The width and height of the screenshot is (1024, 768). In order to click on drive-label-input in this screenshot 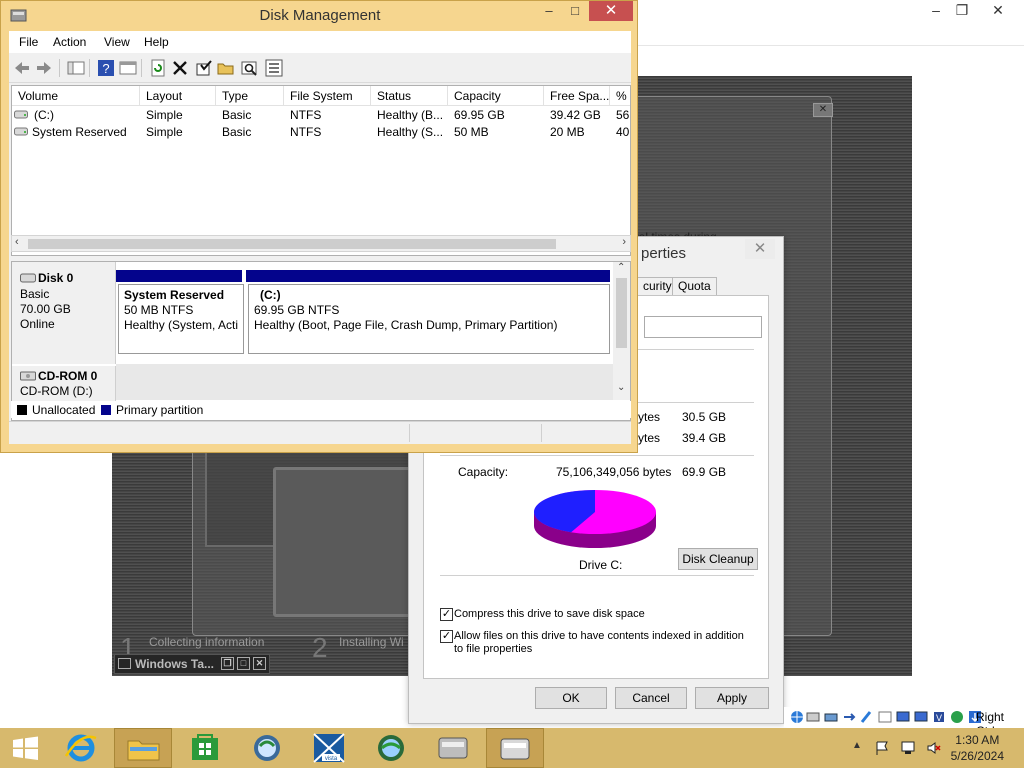, I will do `click(703, 327)`.